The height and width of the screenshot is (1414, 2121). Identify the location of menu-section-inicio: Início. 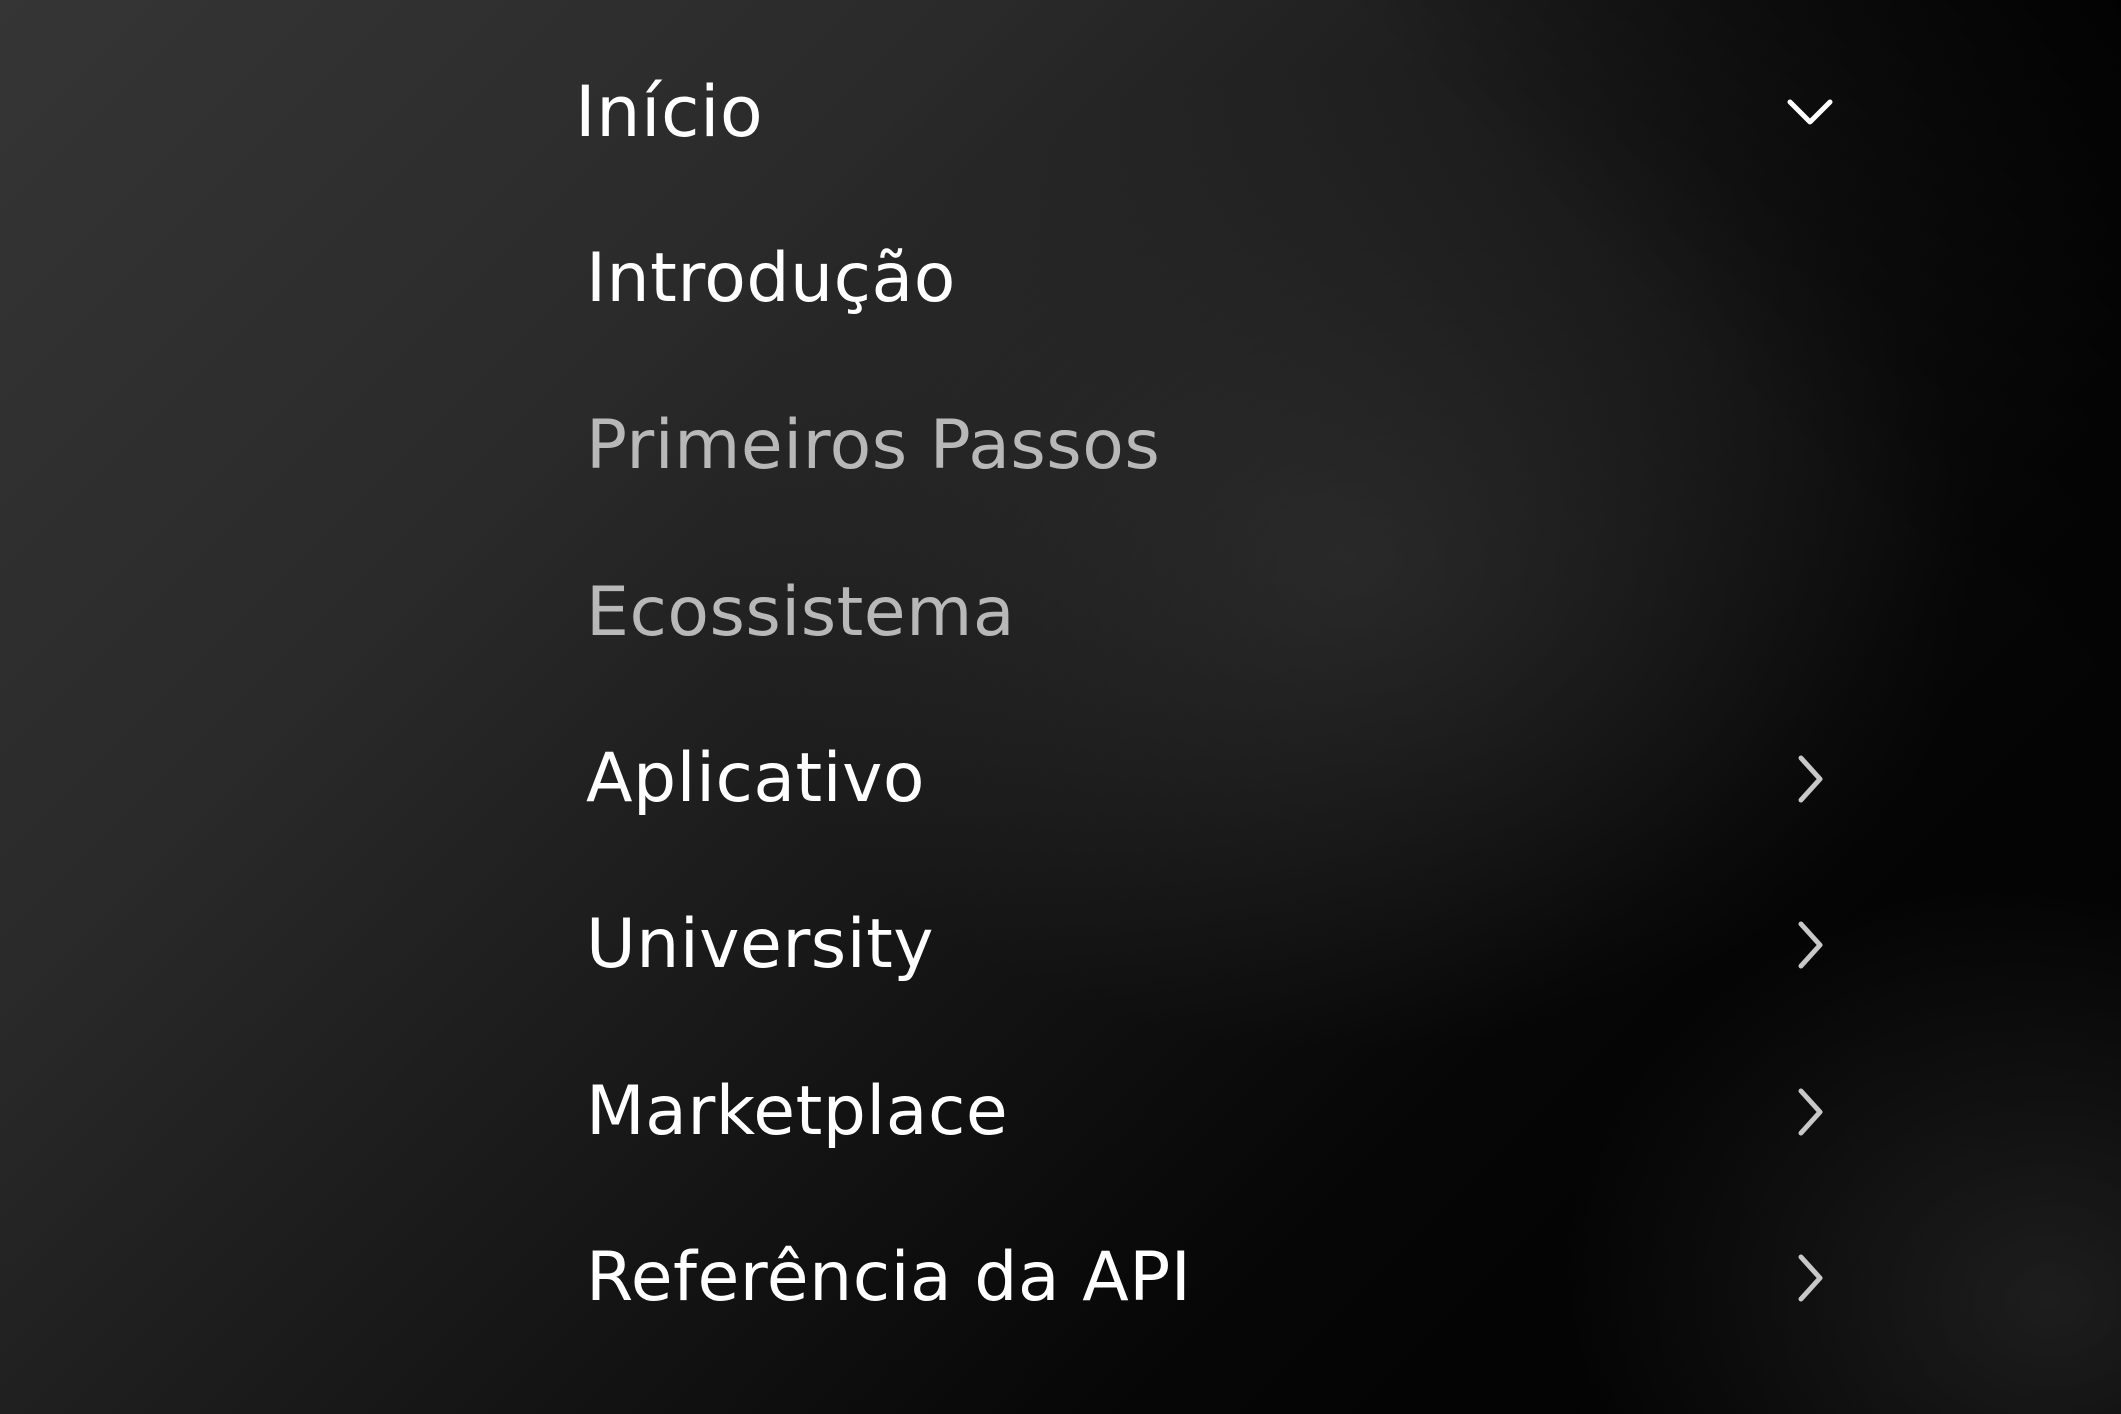
(1205, 112).